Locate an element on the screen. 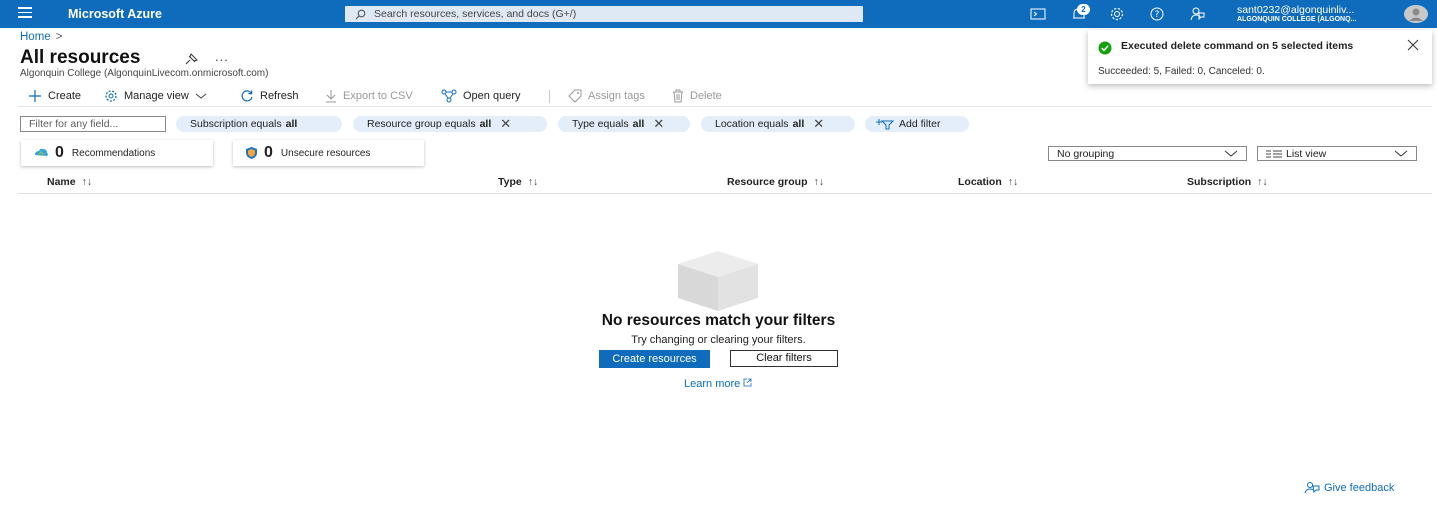 The height and width of the screenshot is (508, 1437). add-filter-label: Add filter is located at coordinates (920, 124).